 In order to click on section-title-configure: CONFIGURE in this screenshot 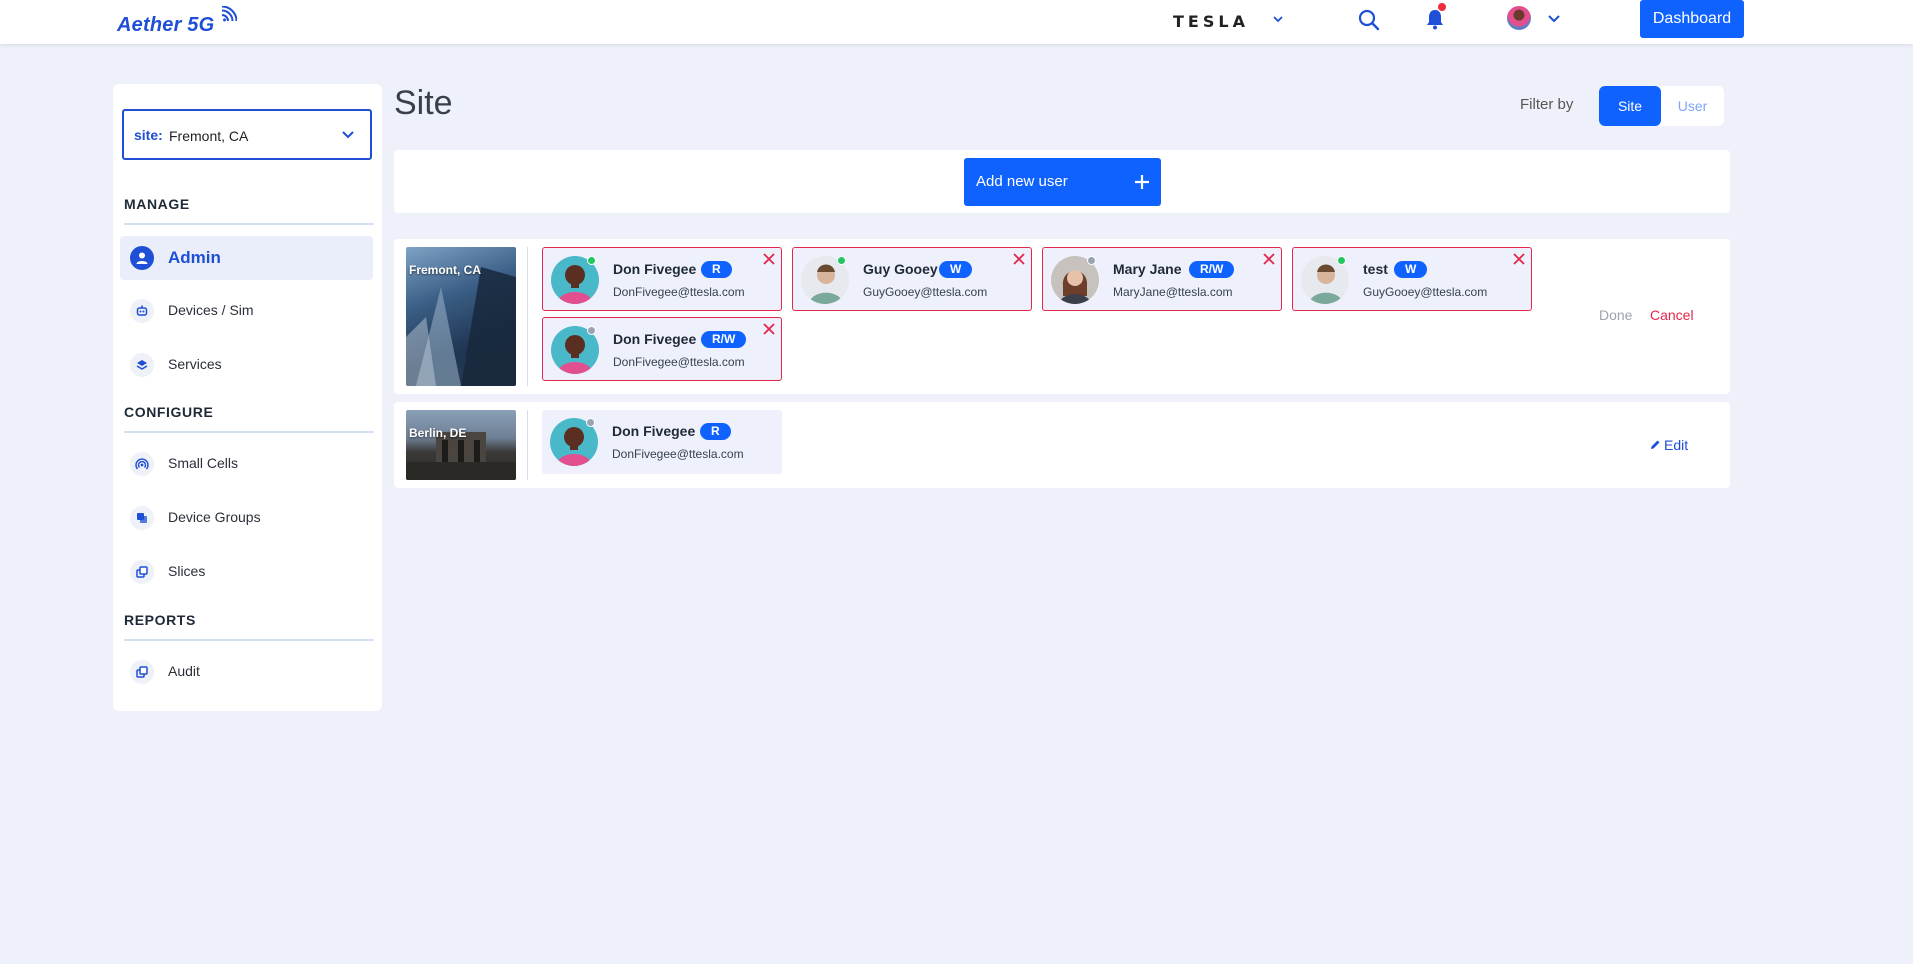, I will do `click(169, 412)`.